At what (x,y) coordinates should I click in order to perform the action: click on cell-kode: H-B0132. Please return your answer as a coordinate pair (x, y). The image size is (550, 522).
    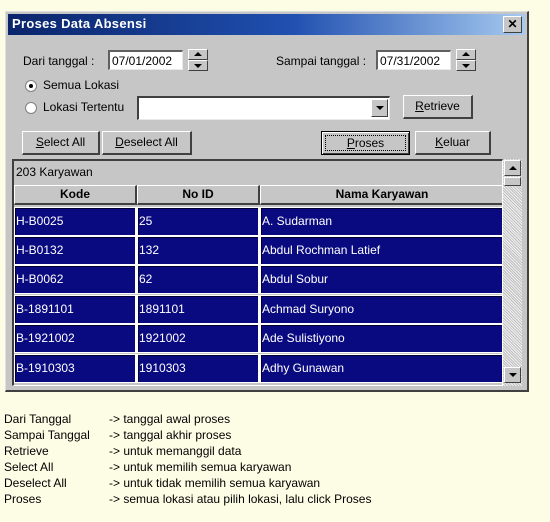
    Looking at the image, I should click on (75, 250).